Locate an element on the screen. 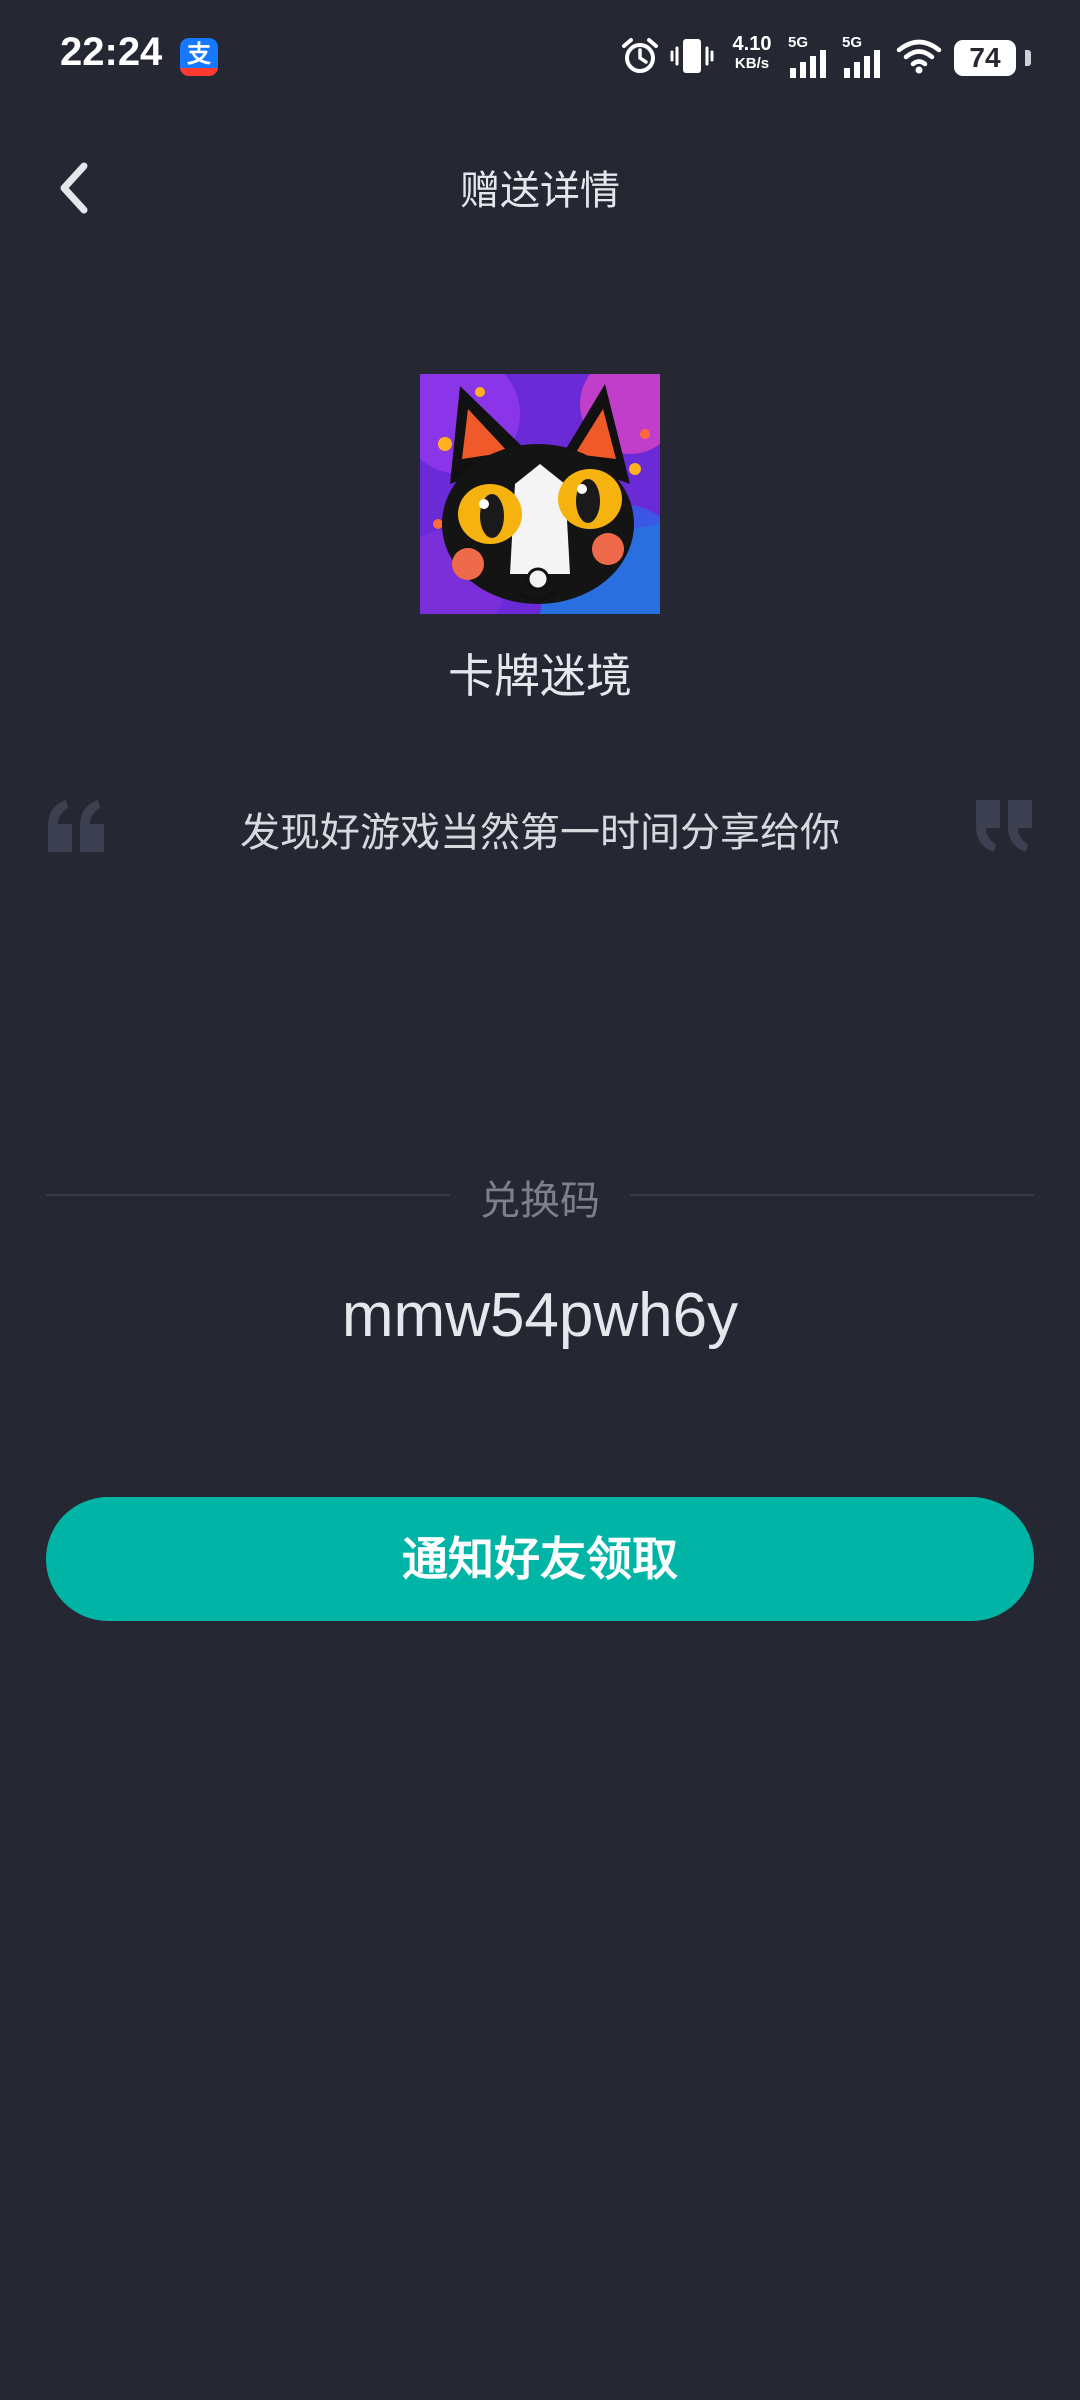 This screenshot has width=1080, height=2400. net-speed: 4.10 KB/s is located at coordinates (752, 54).